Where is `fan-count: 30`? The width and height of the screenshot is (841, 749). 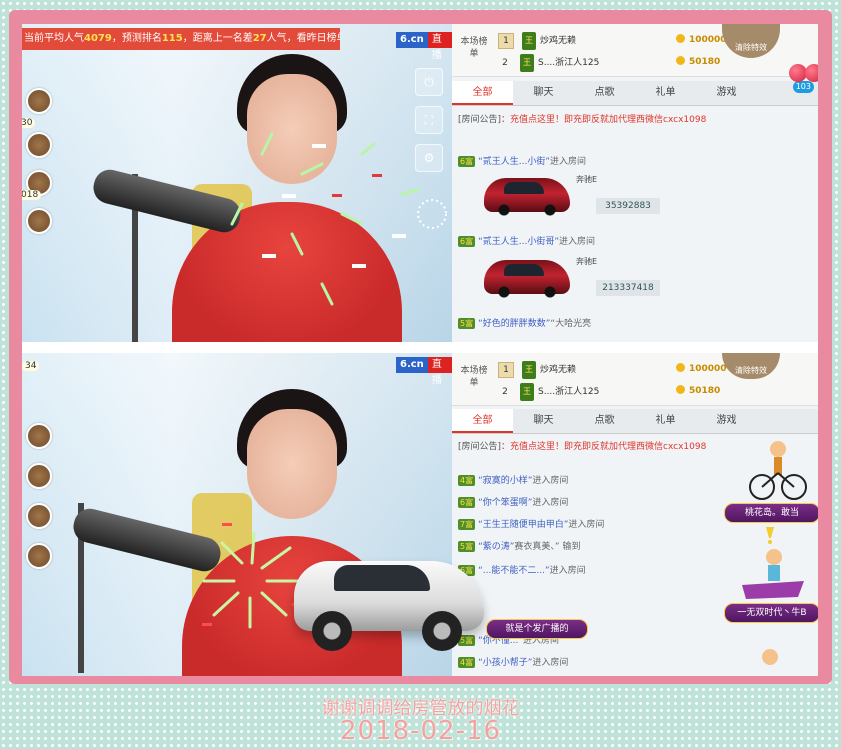
fan-count: 30 is located at coordinates (29, 123).